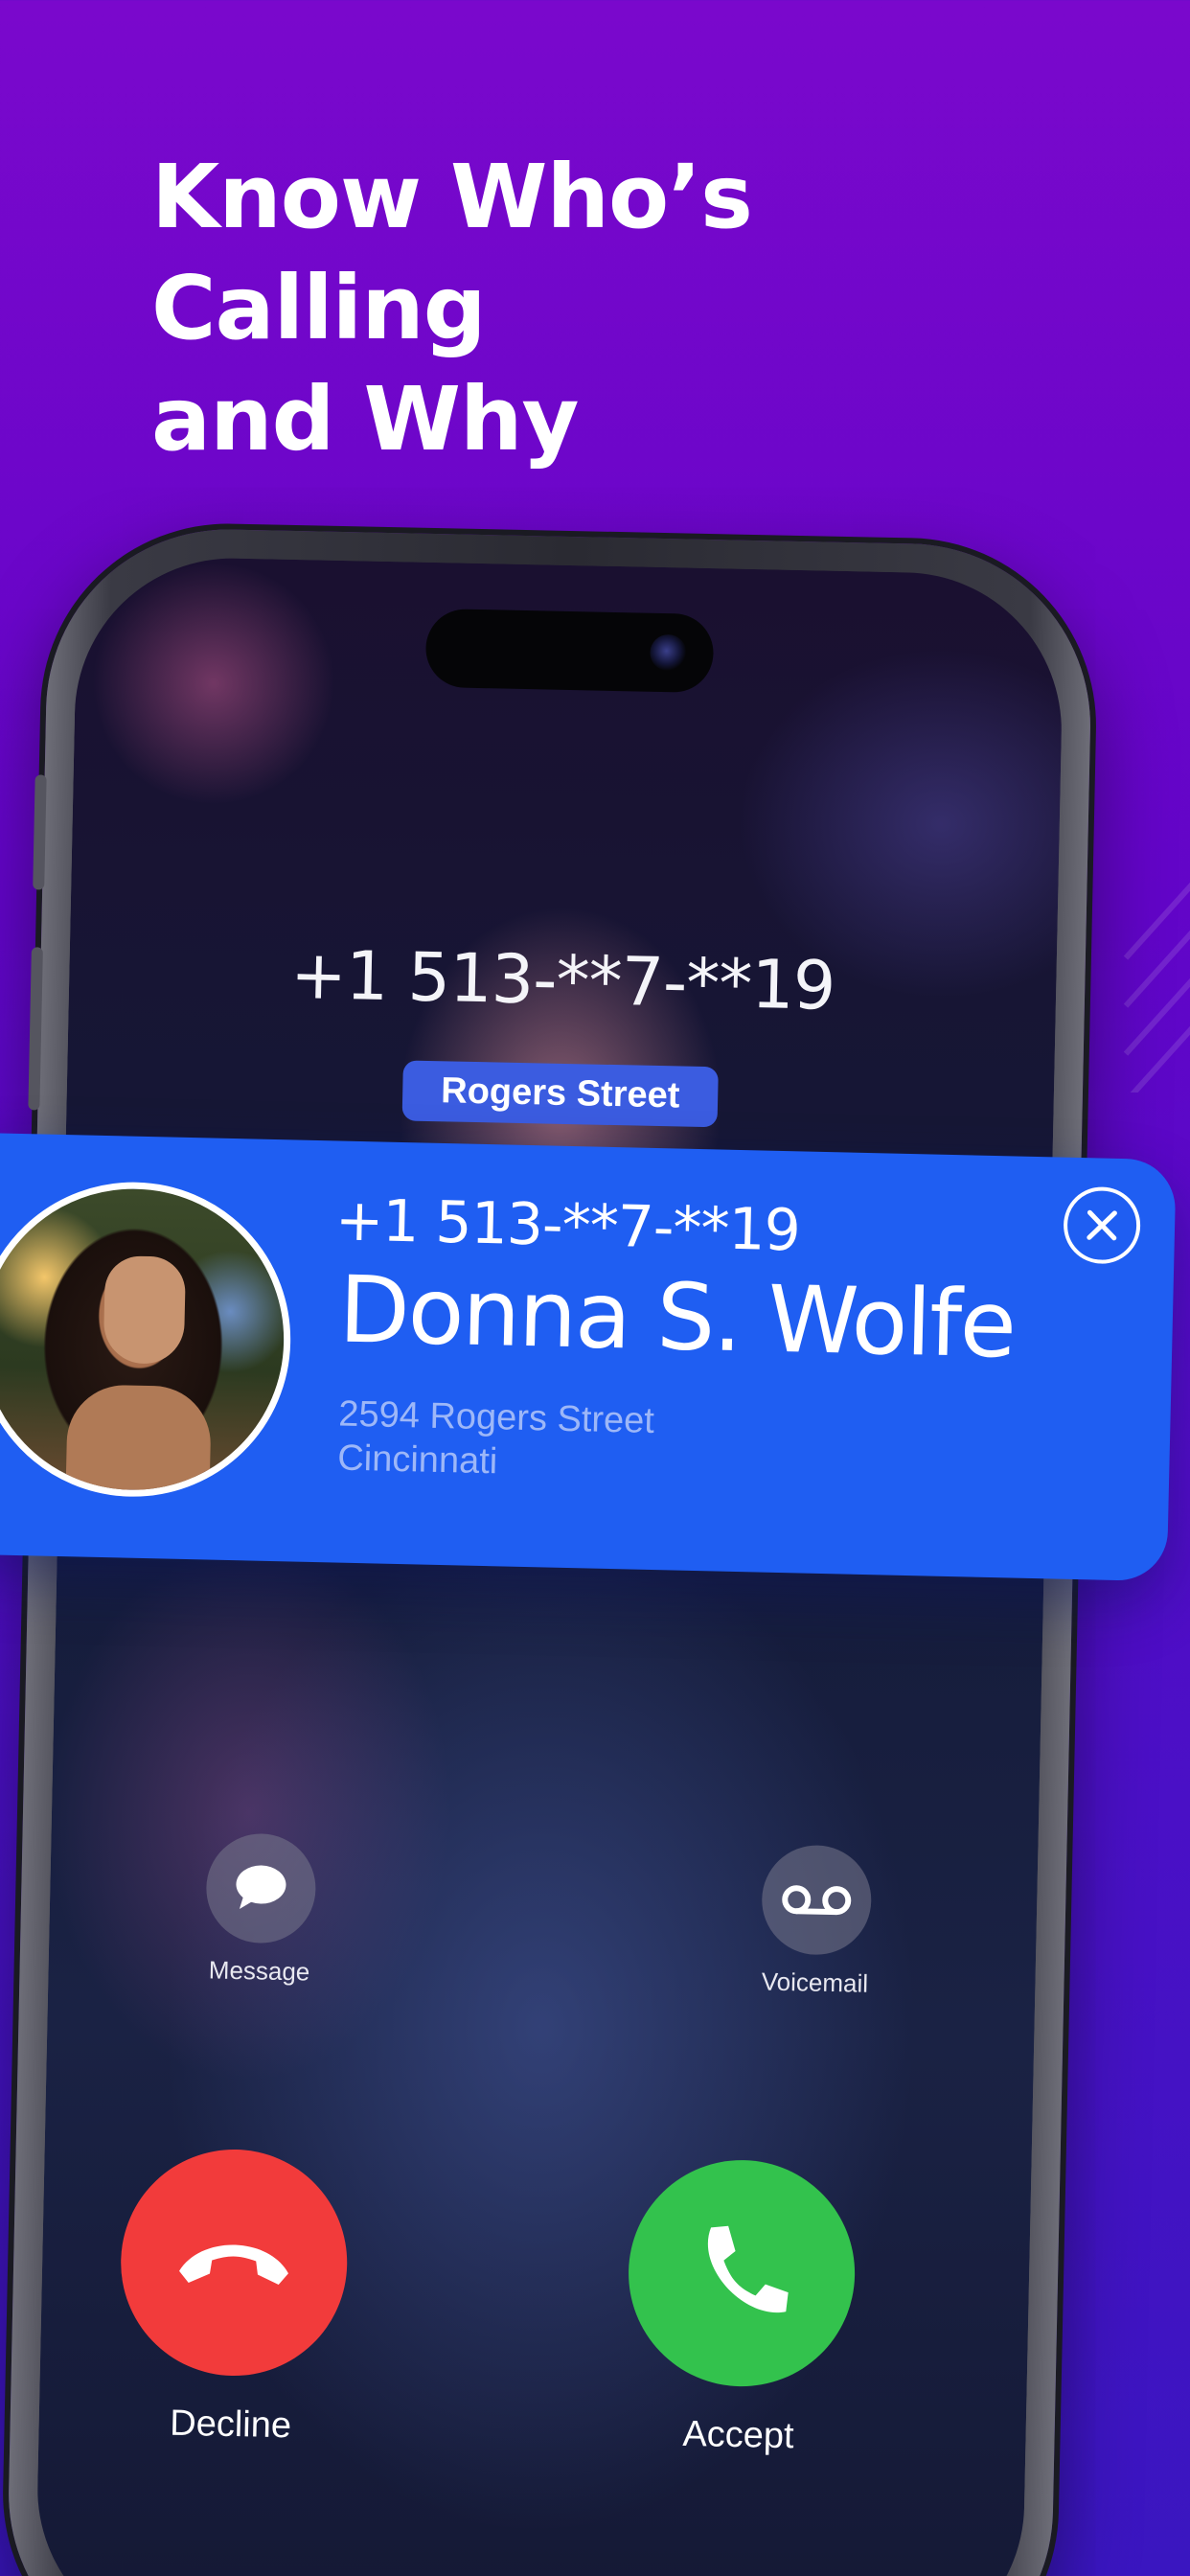 The width and height of the screenshot is (1190, 2576). Describe the element at coordinates (739, 2435) in the screenshot. I see `accept-label: Accept` at that location.